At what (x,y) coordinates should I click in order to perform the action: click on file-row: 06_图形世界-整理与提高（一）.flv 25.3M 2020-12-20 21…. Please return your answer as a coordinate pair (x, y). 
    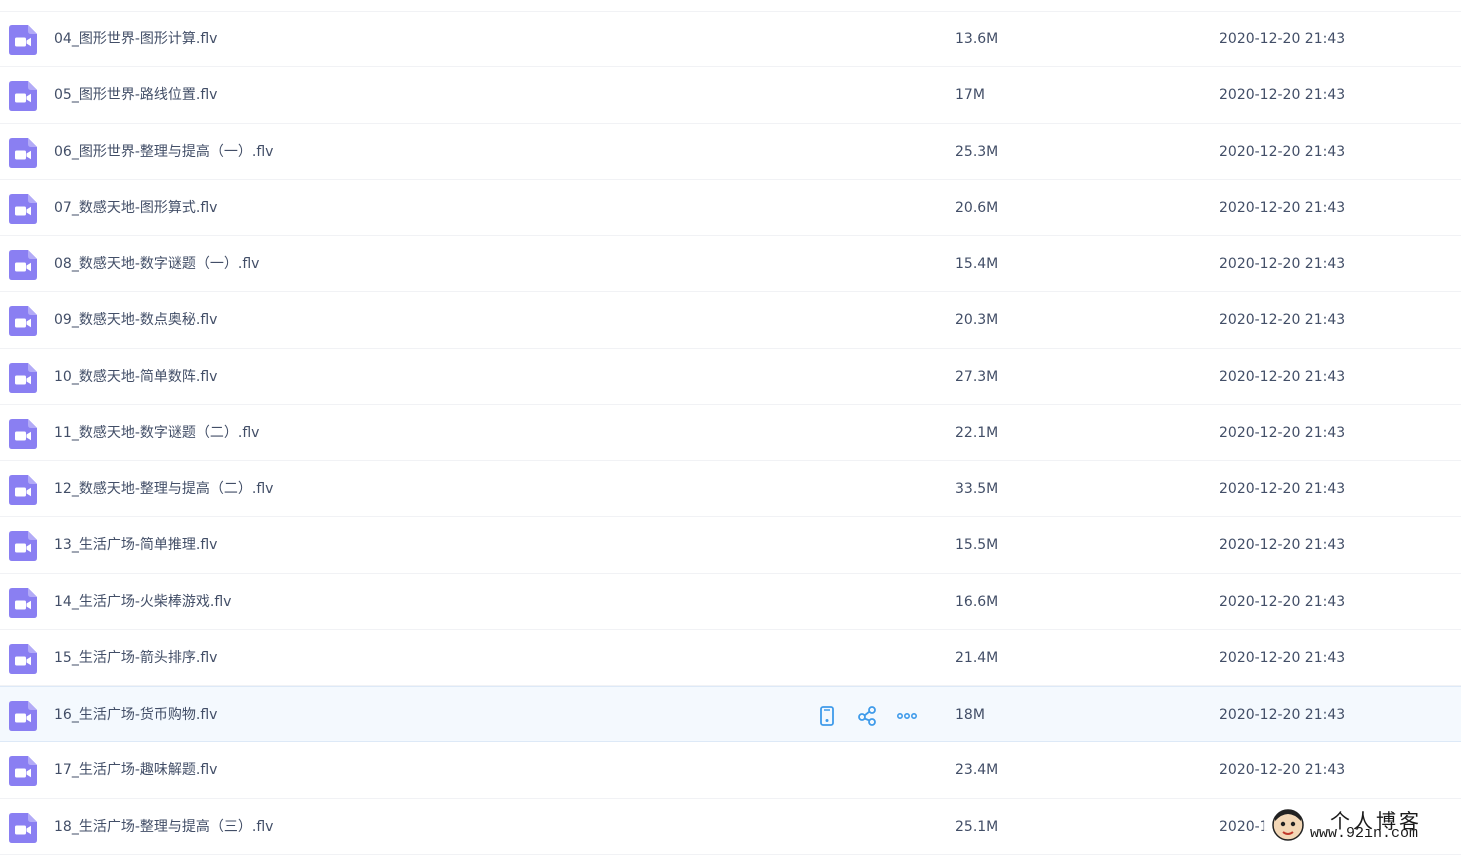
    Looking at the image, I should click on (730, 152).